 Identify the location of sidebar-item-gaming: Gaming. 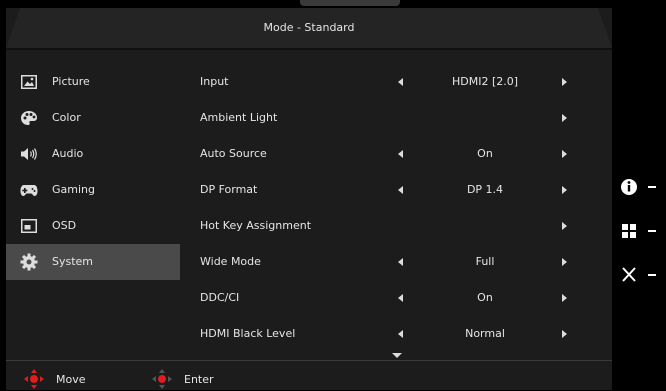
(93, 190).